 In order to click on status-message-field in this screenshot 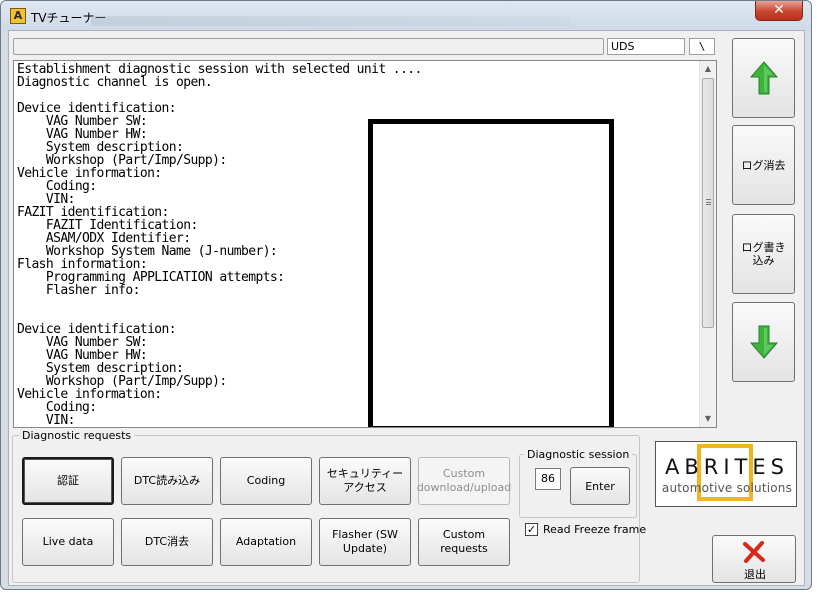, I will do `click(308, 46)`.